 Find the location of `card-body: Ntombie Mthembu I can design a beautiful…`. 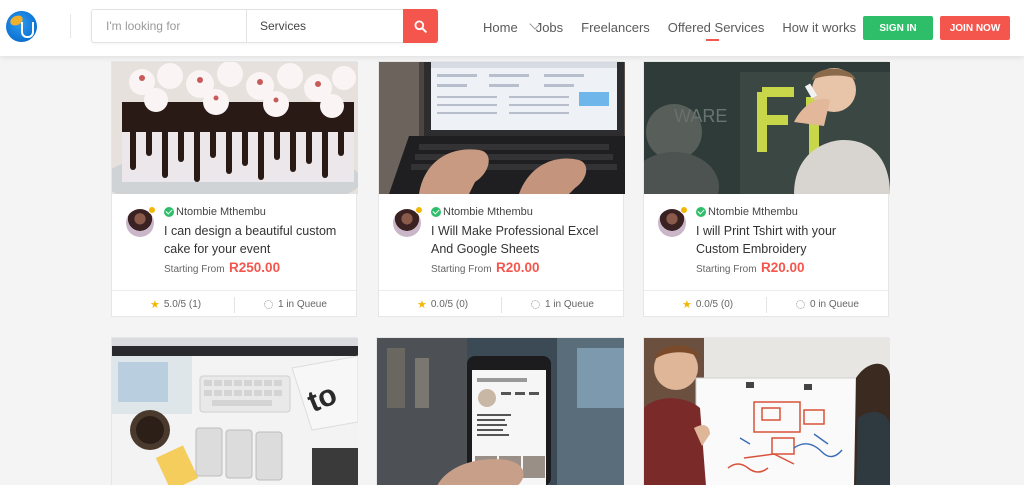

card-body: Ntombie Mthembu I can design a beautiful… is located at coordinates (234, 242).